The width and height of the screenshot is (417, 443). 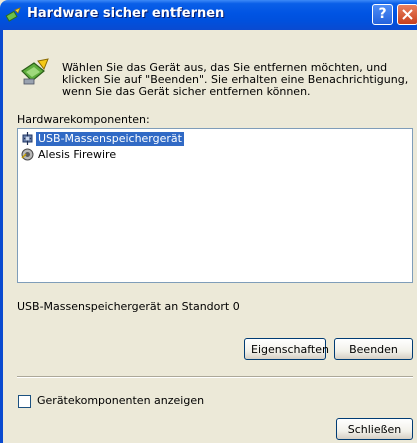 I want to click on usb-icon, so click(x=27, y=138).